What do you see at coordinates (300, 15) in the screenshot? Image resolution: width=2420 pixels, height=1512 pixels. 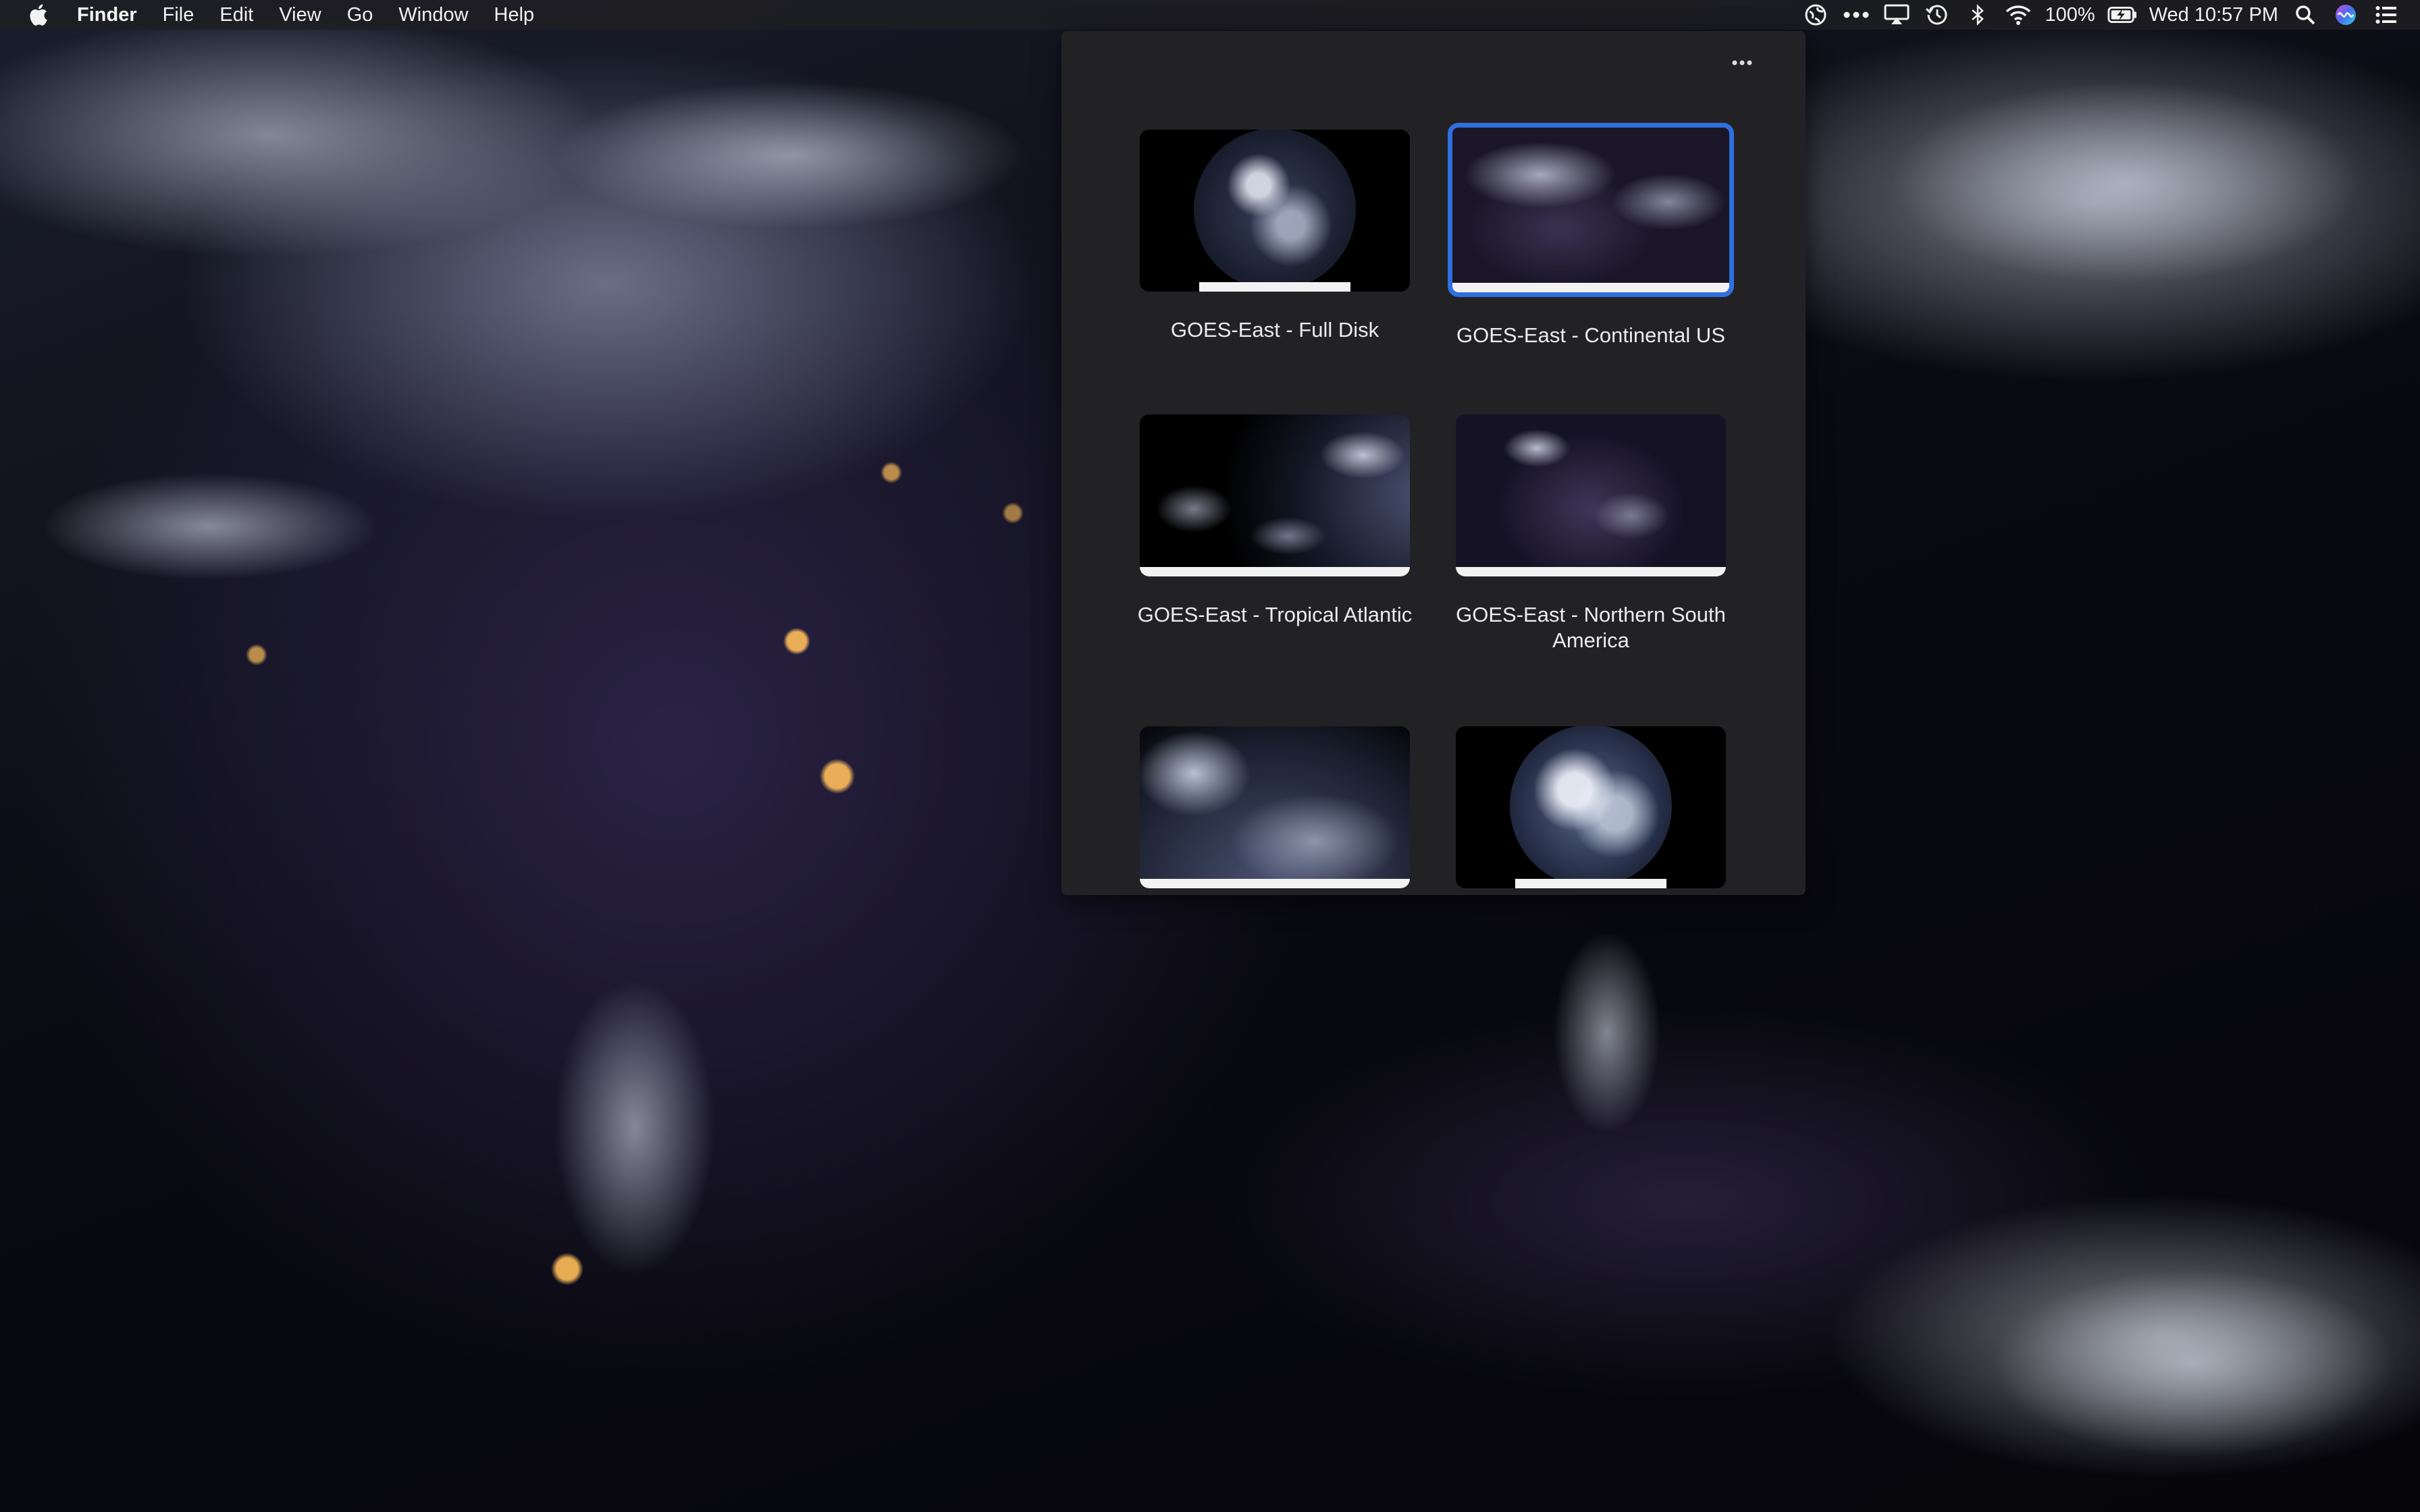 I see `menu-view: View` at bounding box center [300, 15].